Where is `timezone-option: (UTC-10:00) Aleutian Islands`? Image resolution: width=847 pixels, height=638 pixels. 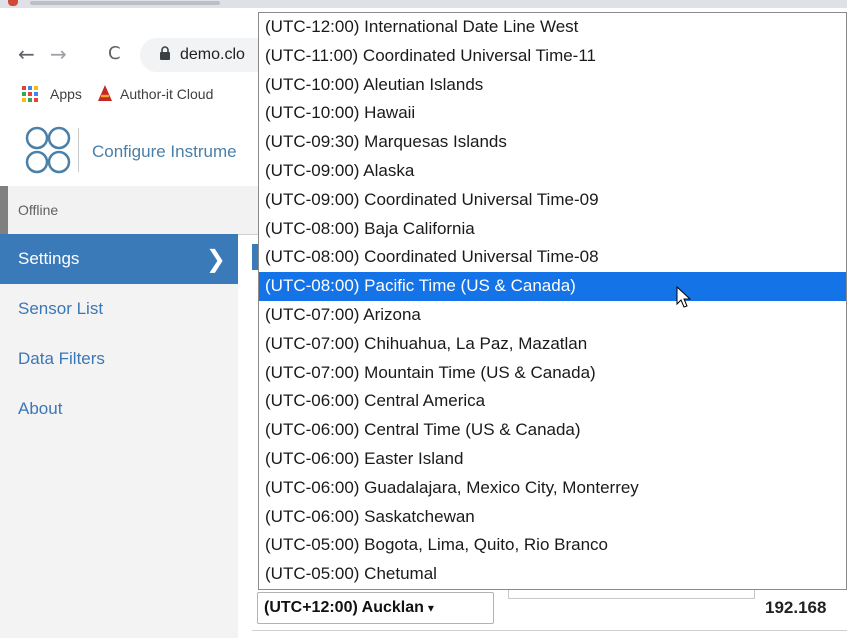
timezone-option: (UTC-10:00) Aleutian Islands is located at coordinates (552, 85).